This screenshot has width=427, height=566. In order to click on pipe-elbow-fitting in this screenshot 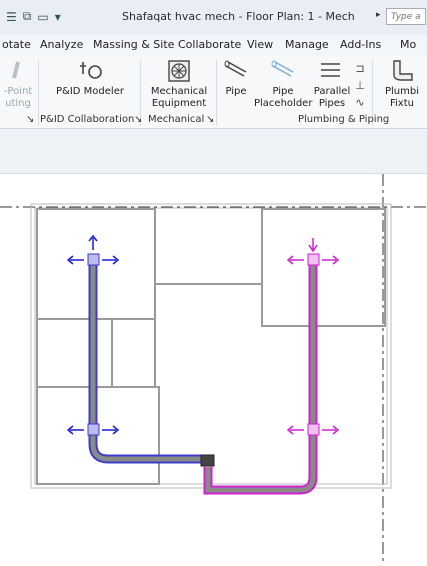, I will do `click(207, 460)`.